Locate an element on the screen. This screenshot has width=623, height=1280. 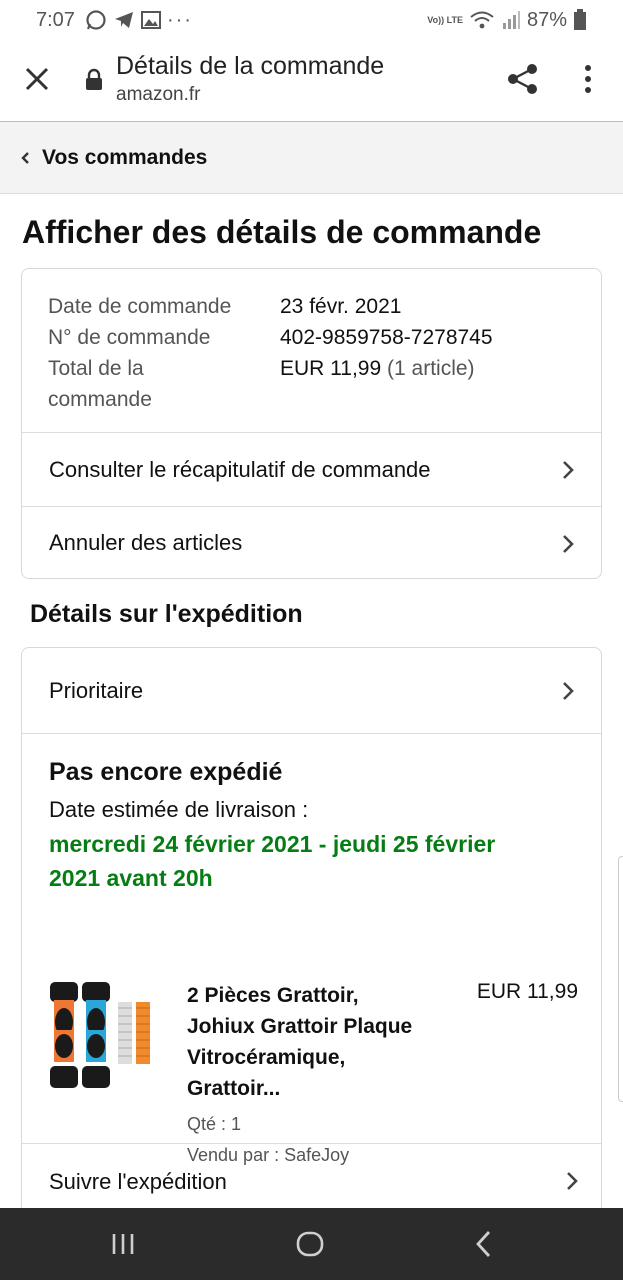
order-total-label-line2: commande is located at coordinates (100, 399).